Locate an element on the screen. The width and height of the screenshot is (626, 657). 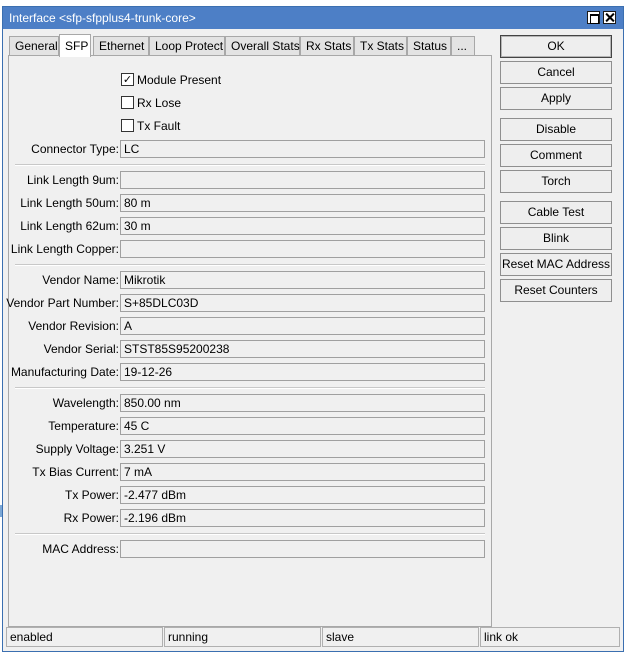
connector-type-field: LC is located at coordinates (302, 149).